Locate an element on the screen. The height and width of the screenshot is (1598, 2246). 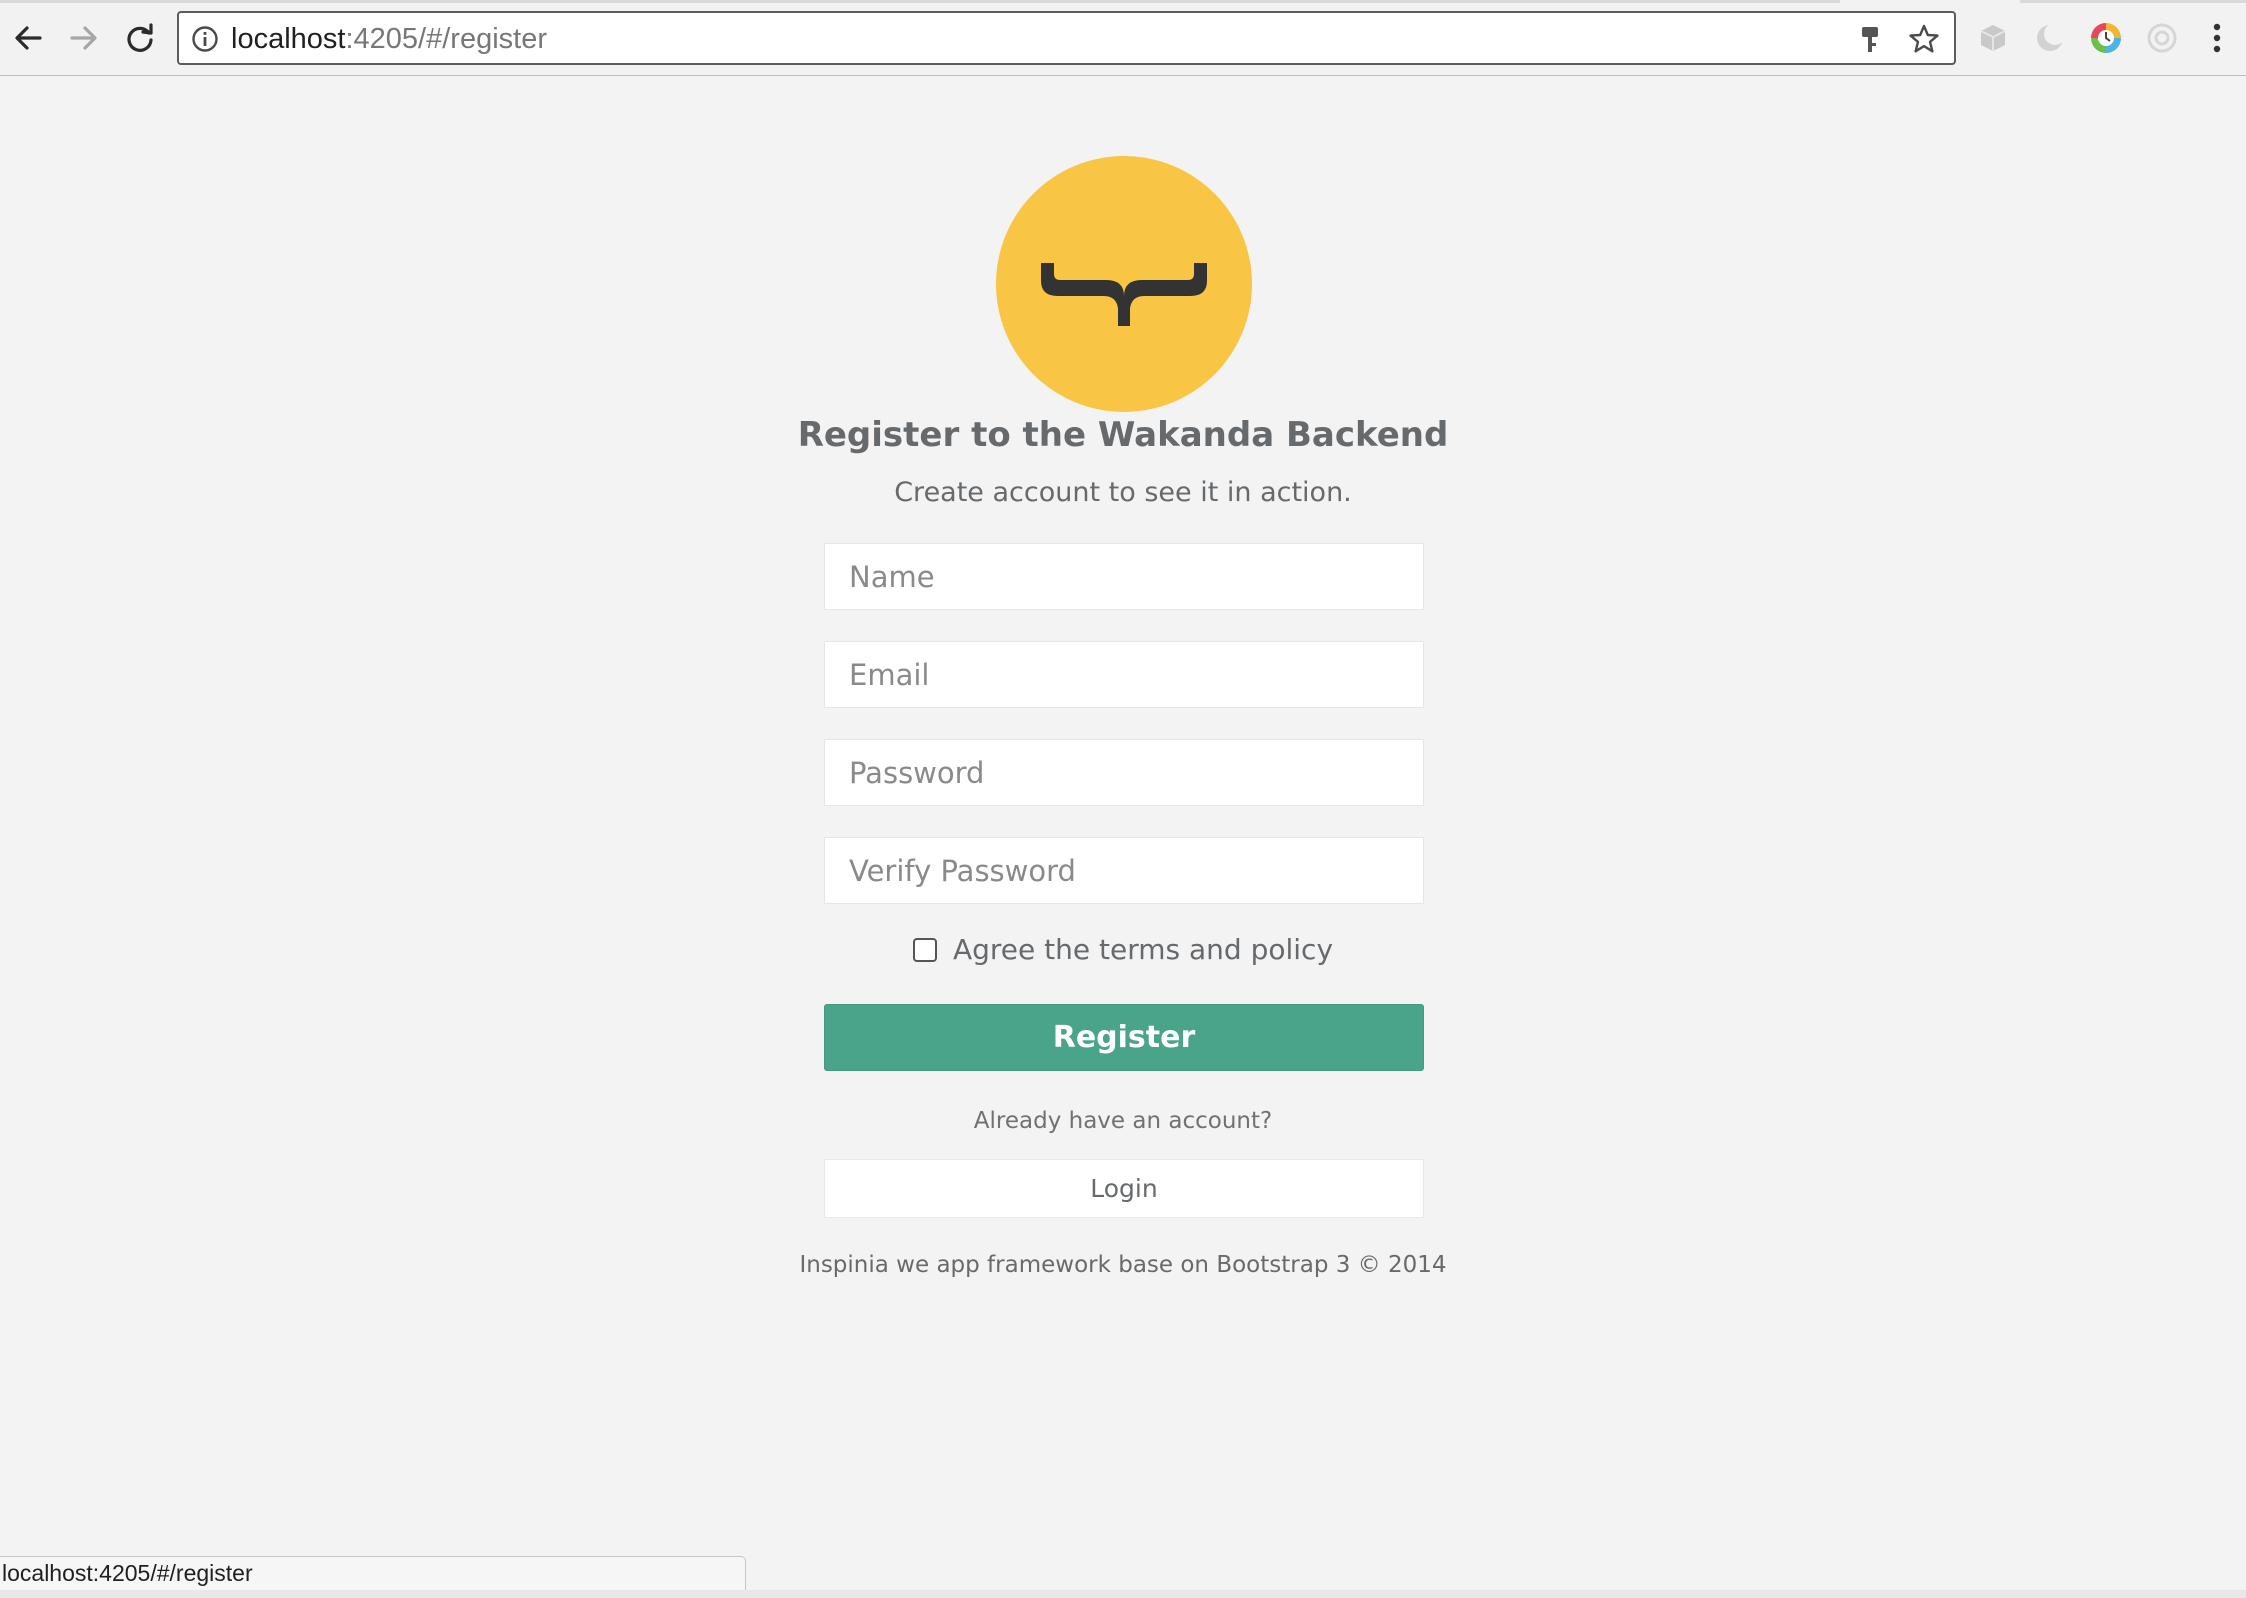
kebab-menu-icon is located at coordinates (2217, 38).